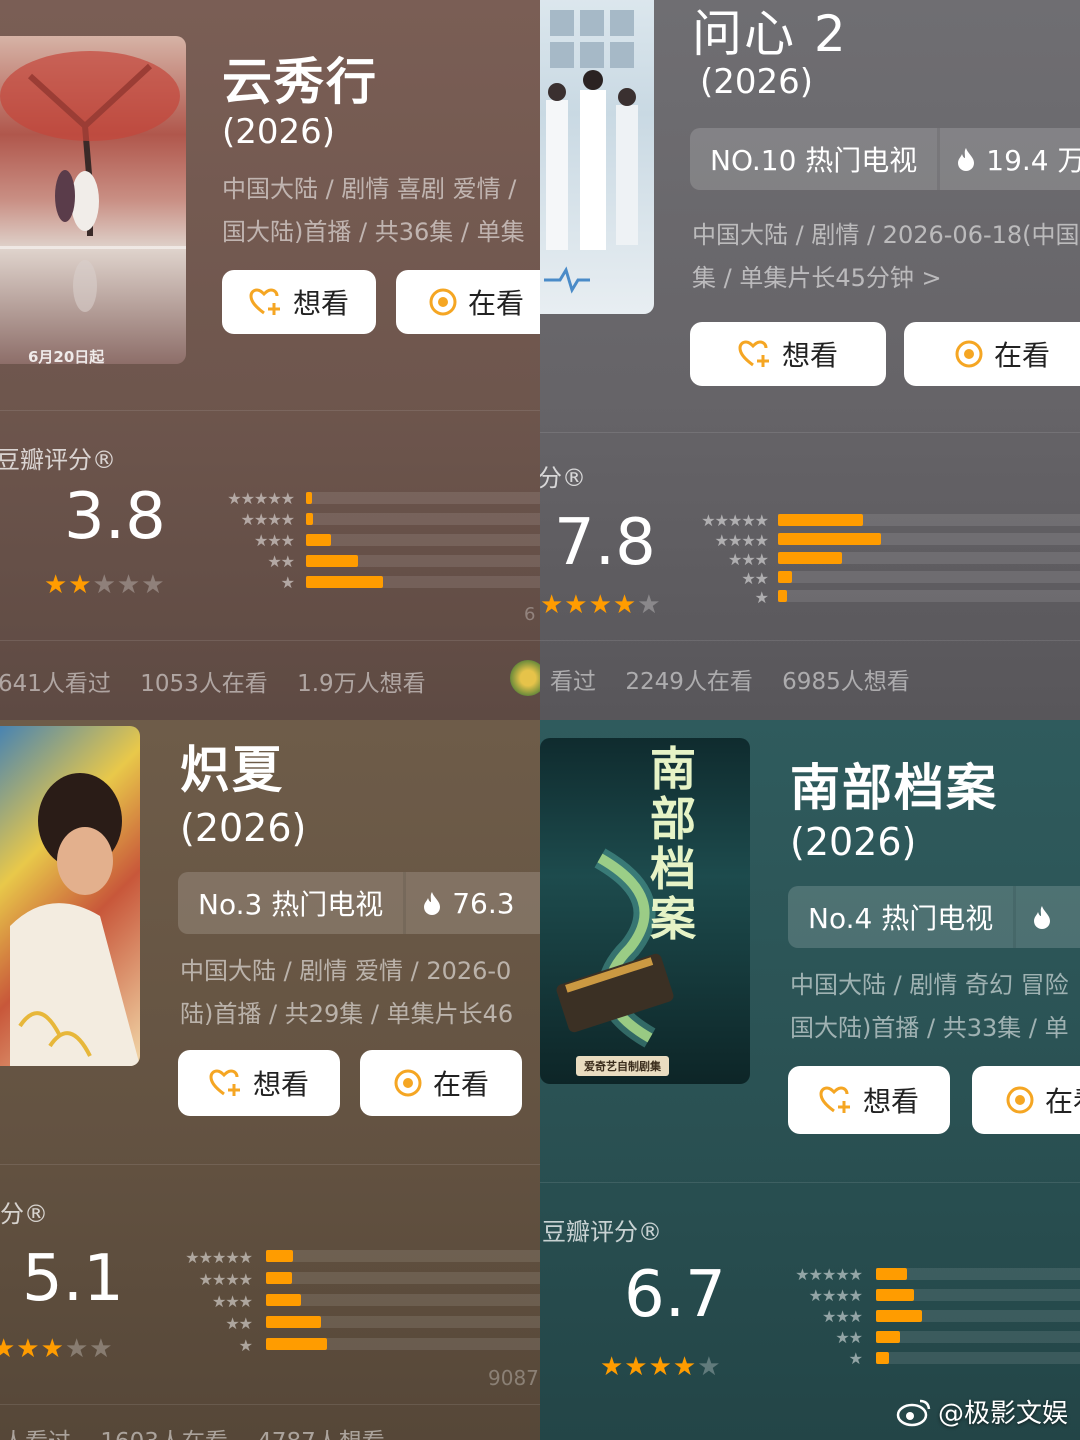 The image size is (1080, 1440). I want to click on star-row-4: ★★★★, so click(225, 1279).